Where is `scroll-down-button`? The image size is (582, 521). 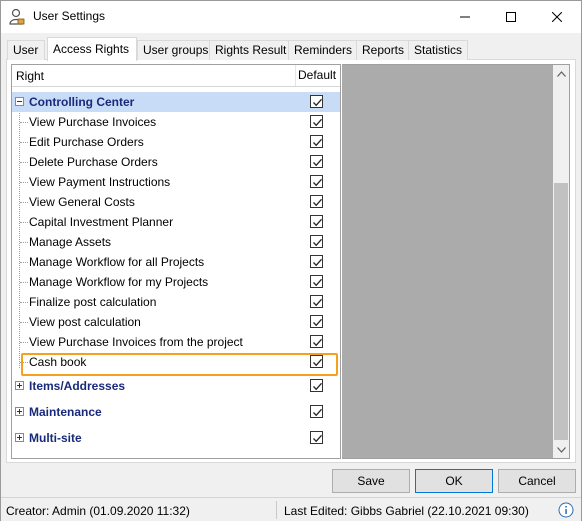 scroll-down-button is located at coordinates (561, 449).